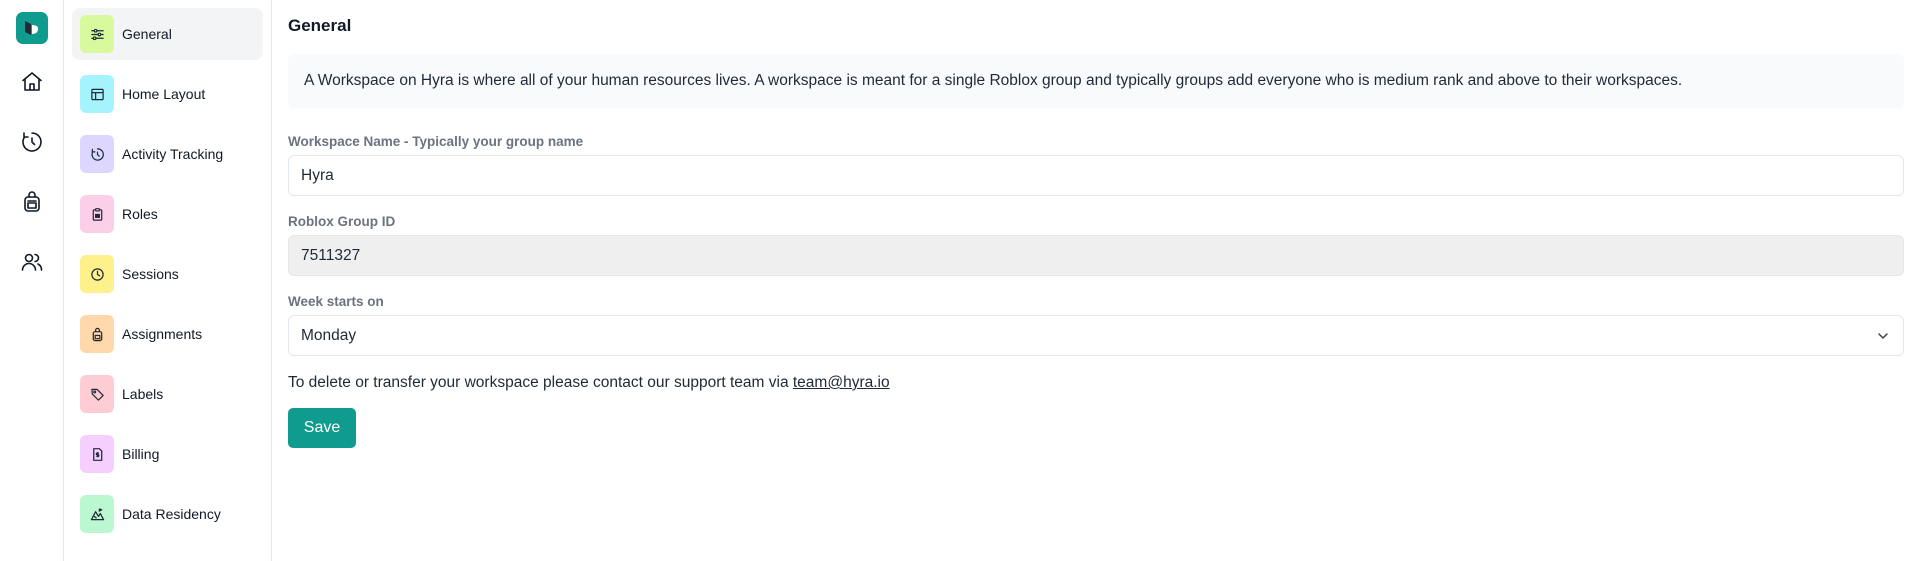 Image resolution: width=1919 pixels, height=561 pixels. What do you see at coordinates (320, 25) in the screenshot?
I see `page-title: General` at bounding box center [320, 25].